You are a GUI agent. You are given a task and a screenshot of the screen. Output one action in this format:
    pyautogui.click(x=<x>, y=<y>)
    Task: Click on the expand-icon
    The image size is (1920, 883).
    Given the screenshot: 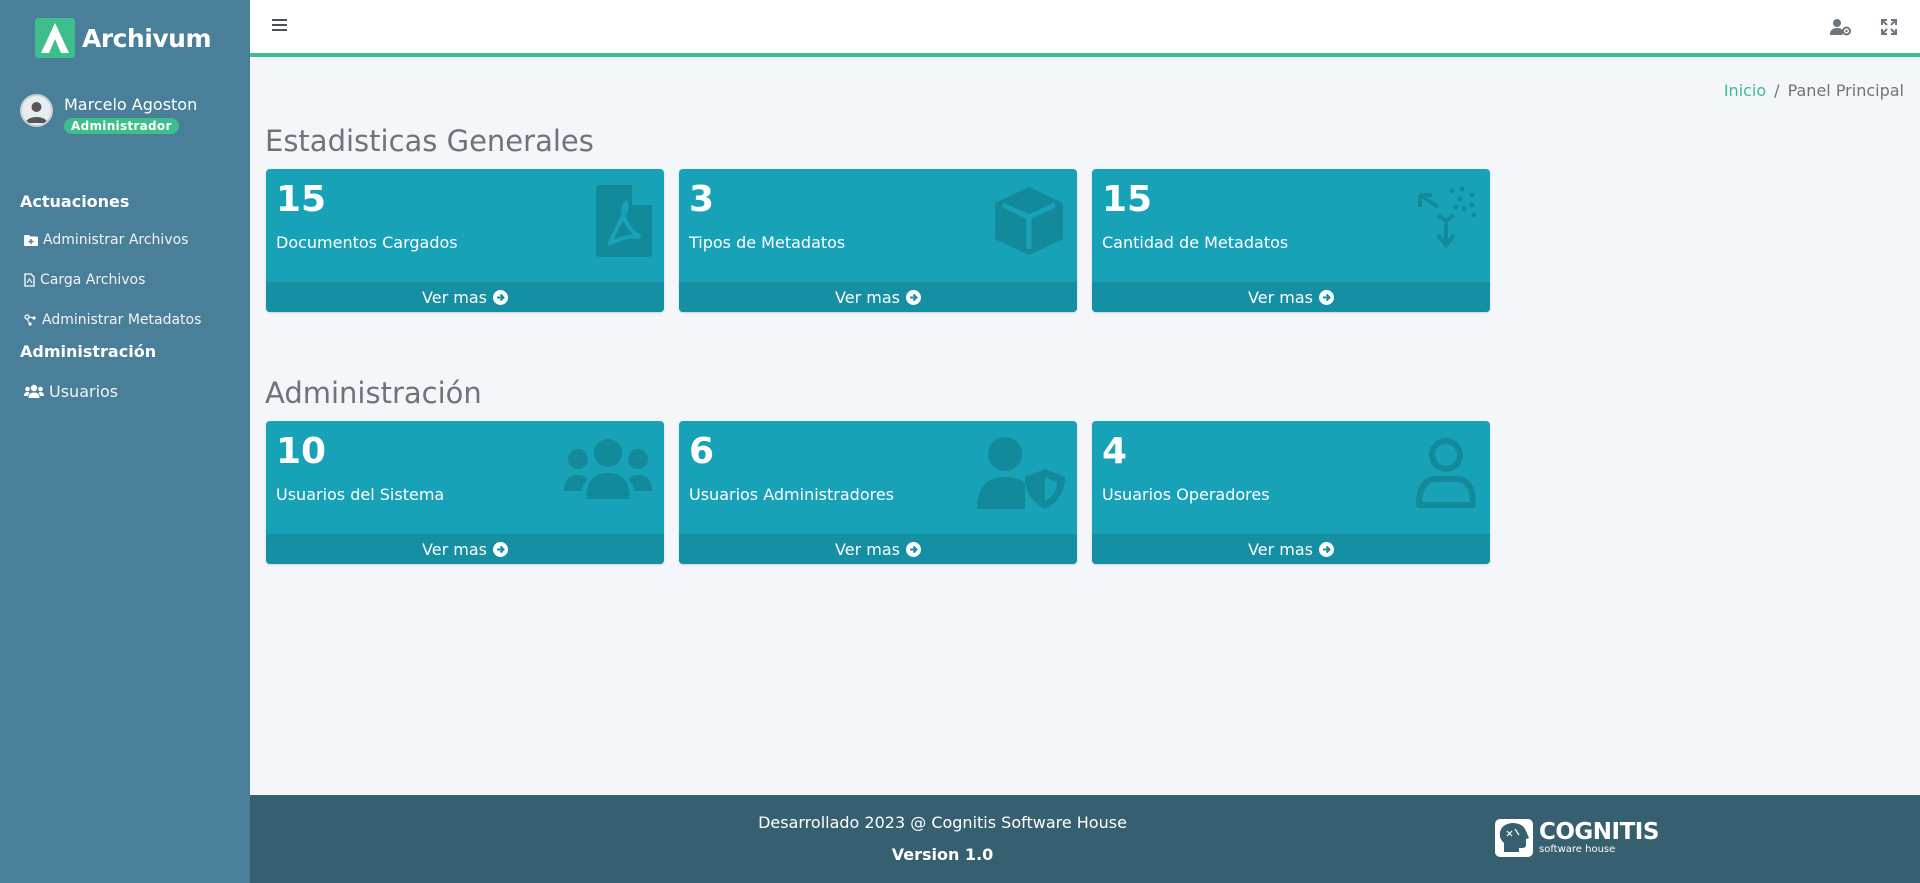 What is the action you would take?
    pyautogui.click(x=1889, y=27)
    